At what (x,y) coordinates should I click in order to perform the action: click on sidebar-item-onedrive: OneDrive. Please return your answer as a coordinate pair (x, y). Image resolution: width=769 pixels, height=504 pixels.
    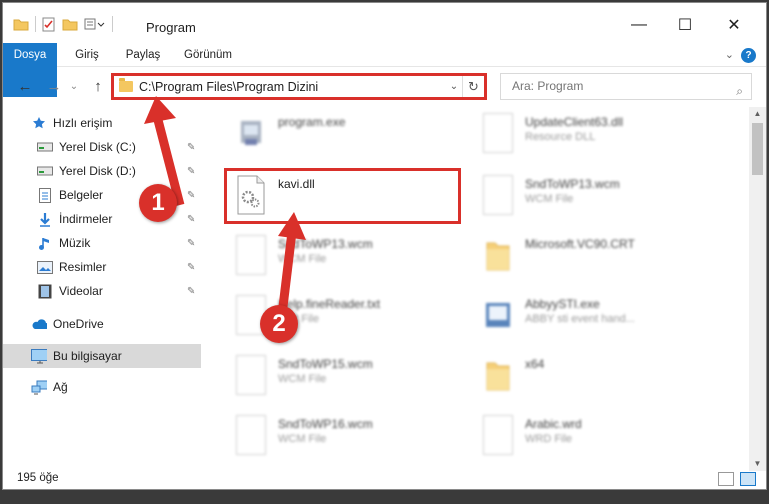
    Looking at the image, I should click on (102, 324).